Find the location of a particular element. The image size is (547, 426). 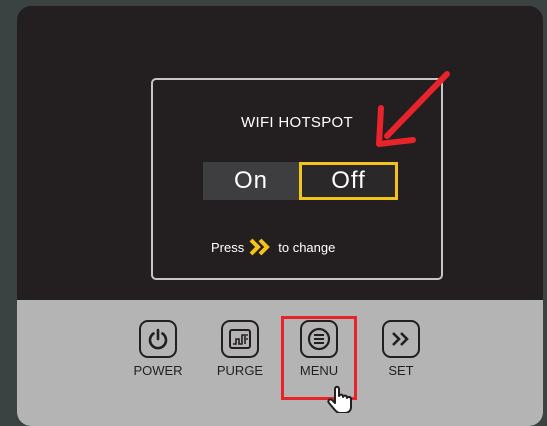

power-icon is located at coordinates (158, 339).